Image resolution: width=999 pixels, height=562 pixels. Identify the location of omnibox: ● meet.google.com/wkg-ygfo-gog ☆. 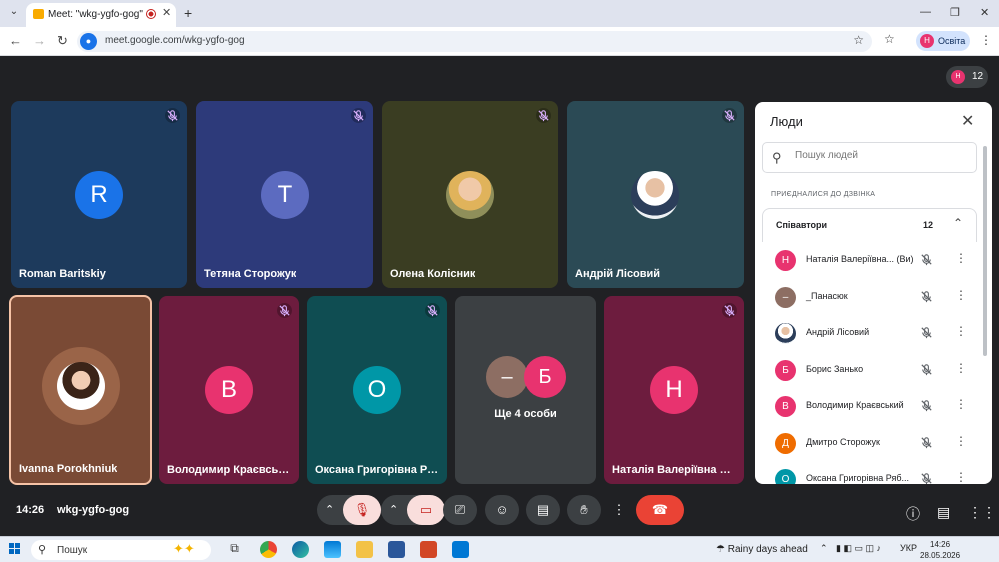
(474, 41).